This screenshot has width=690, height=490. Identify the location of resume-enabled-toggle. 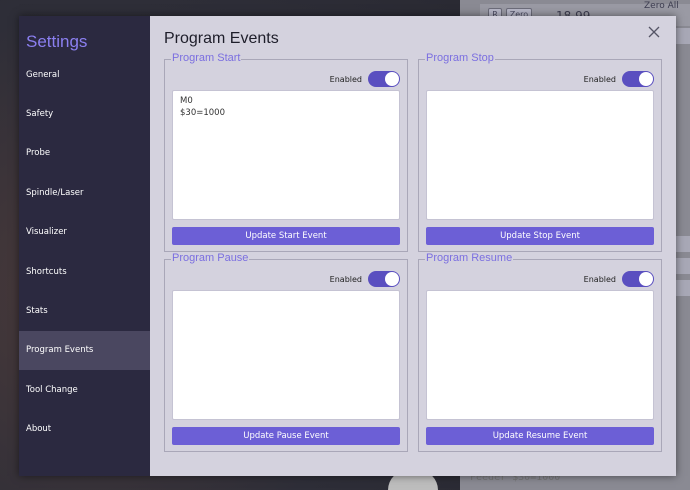
(638, 279).